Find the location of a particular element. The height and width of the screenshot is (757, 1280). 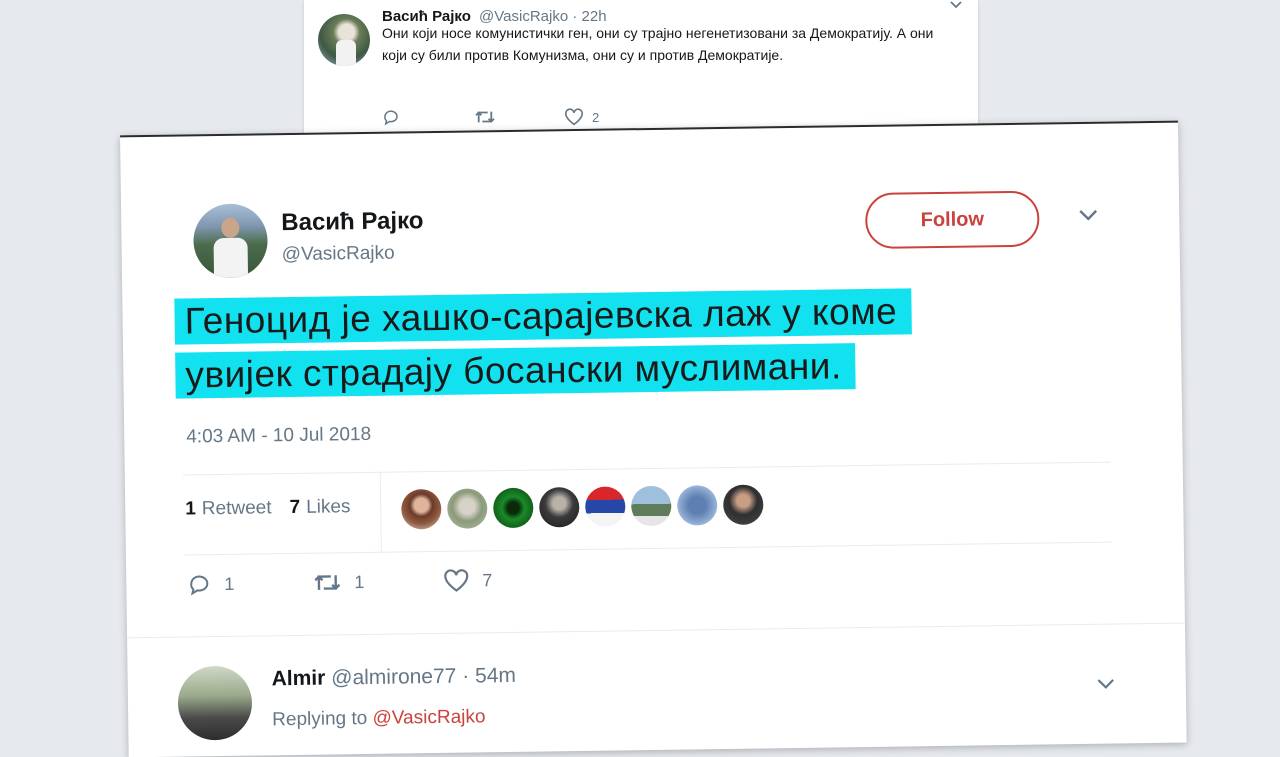

replying-to-link: @VasicRajko is located at coordinates (428, 717).